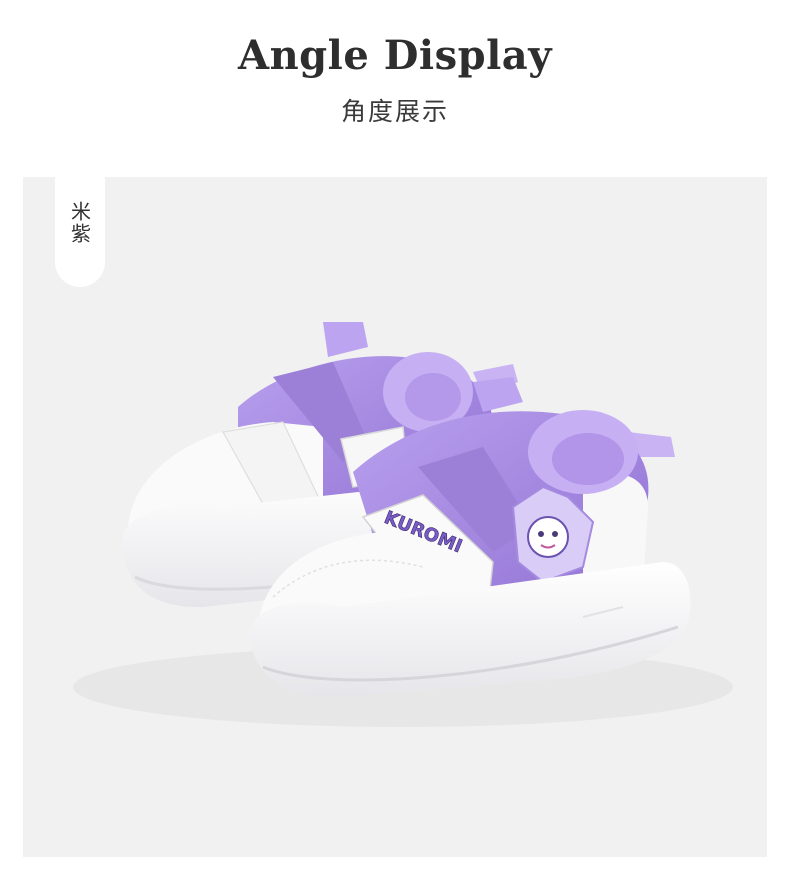 The width and height of the screenshot is (790, 884). Describe the element at coordinates (79, 223) in the screenshot. I see `color-label: 米紫` at that location.